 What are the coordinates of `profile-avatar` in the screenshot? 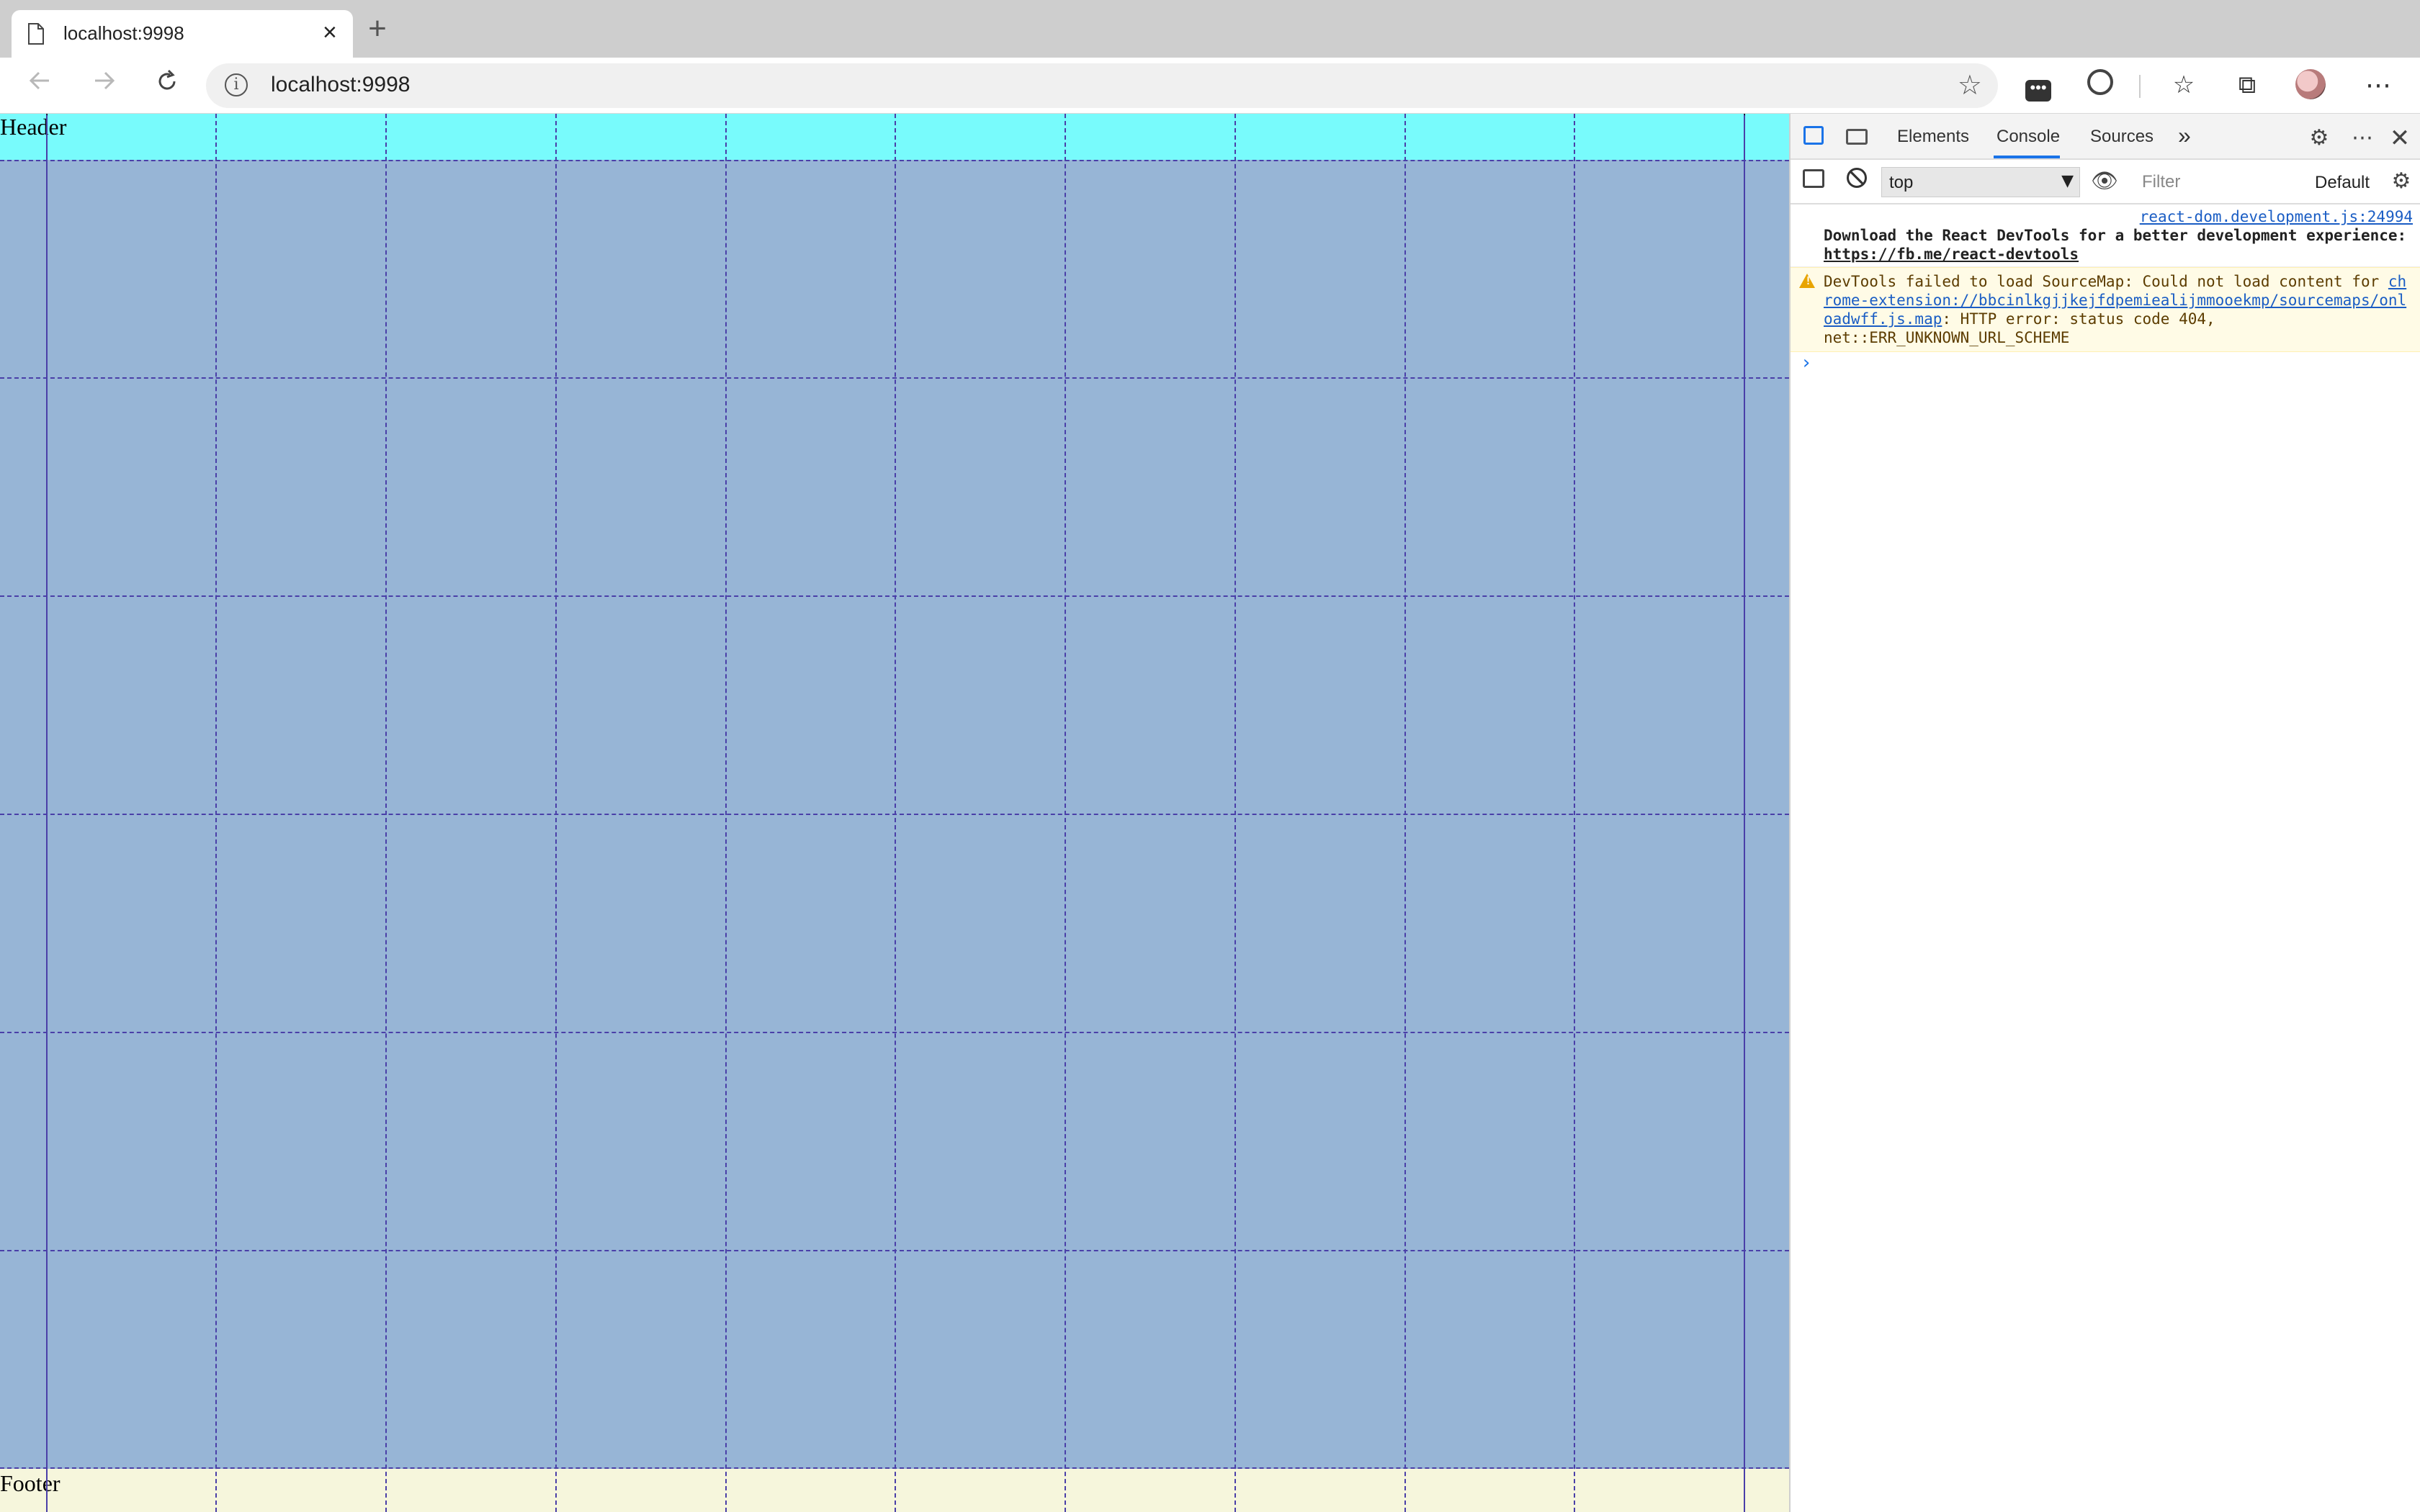 It's located at (2310, 85).